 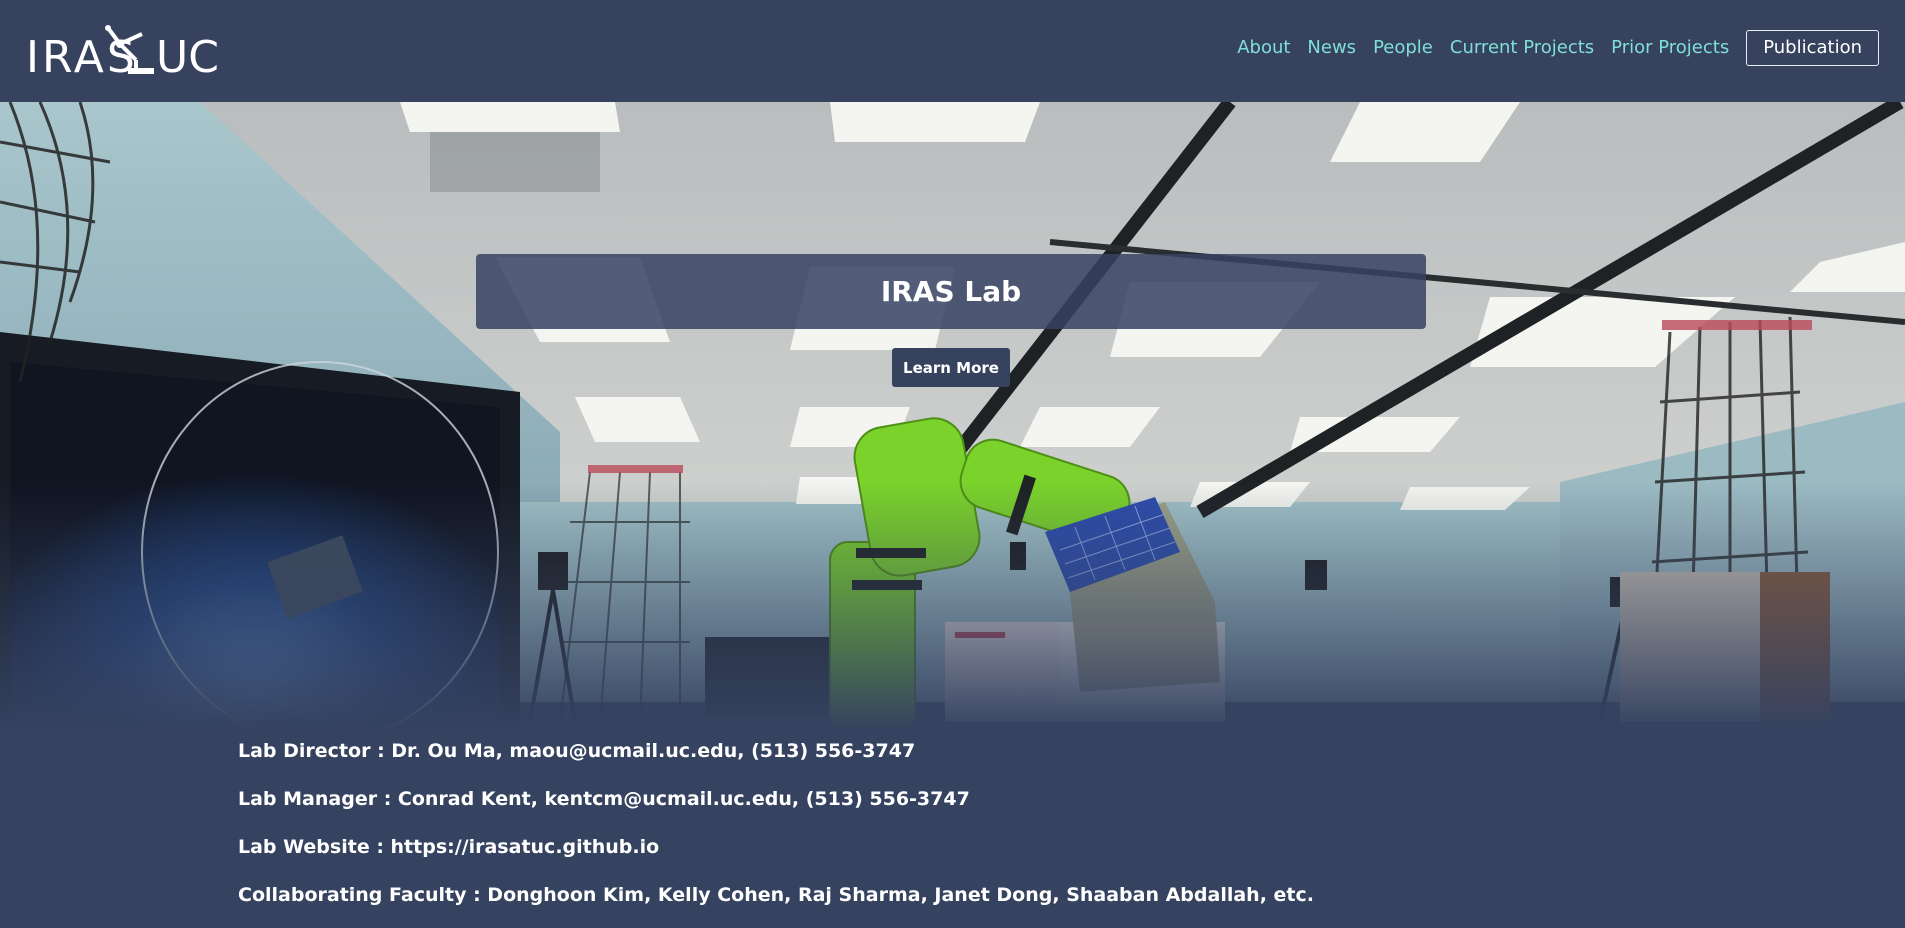 I want to click on iras-logo: IRAS UC, so click(x=124, y=50).